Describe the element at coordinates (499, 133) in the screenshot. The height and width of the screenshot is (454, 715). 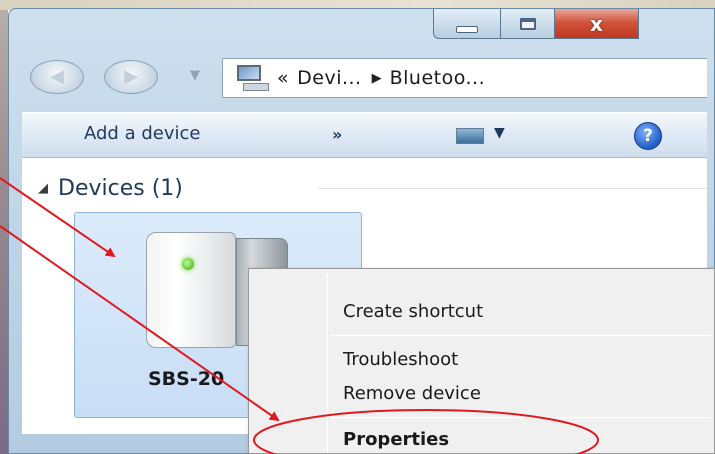
I see `view-options-dropdown: ▼` at that location.